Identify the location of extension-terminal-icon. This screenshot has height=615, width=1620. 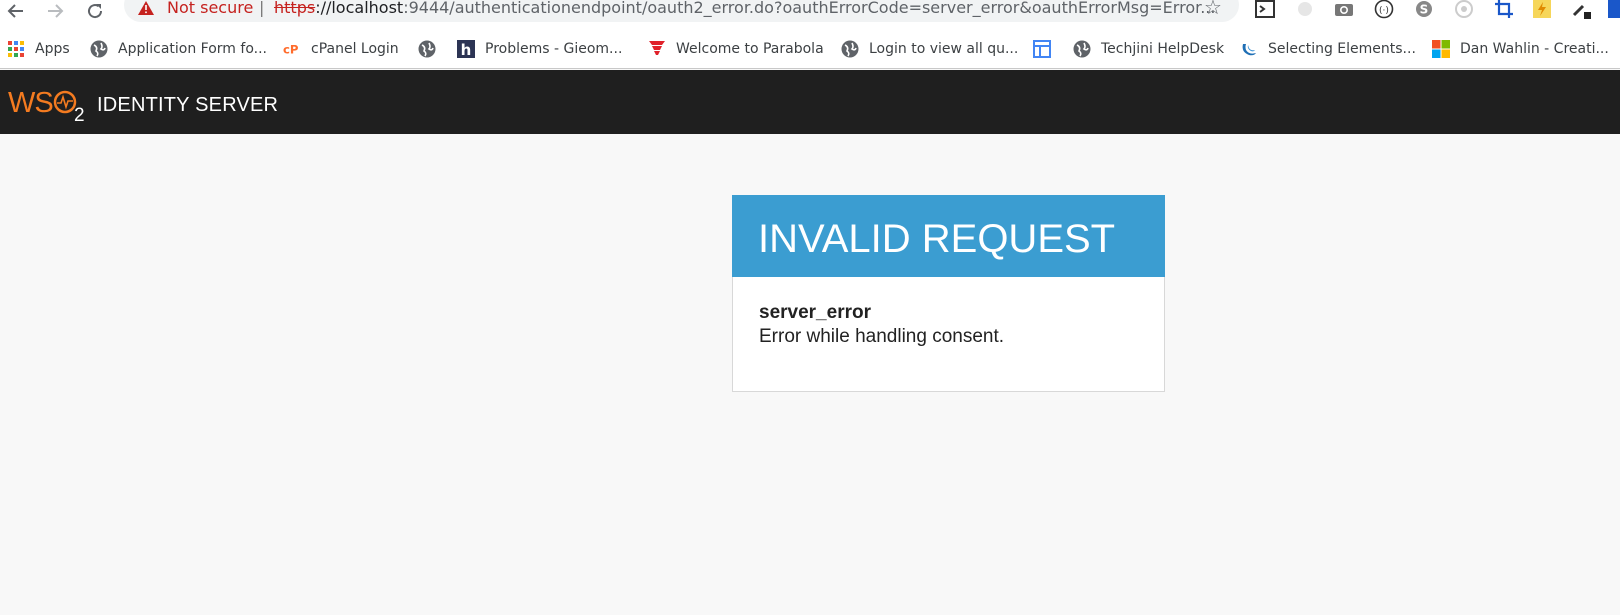
(1265, 10).